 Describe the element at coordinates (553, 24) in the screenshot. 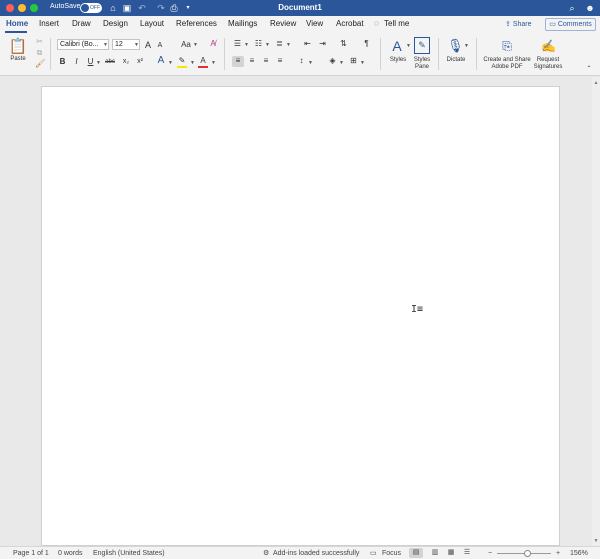

I see `comments-icon: ▭` at that location.